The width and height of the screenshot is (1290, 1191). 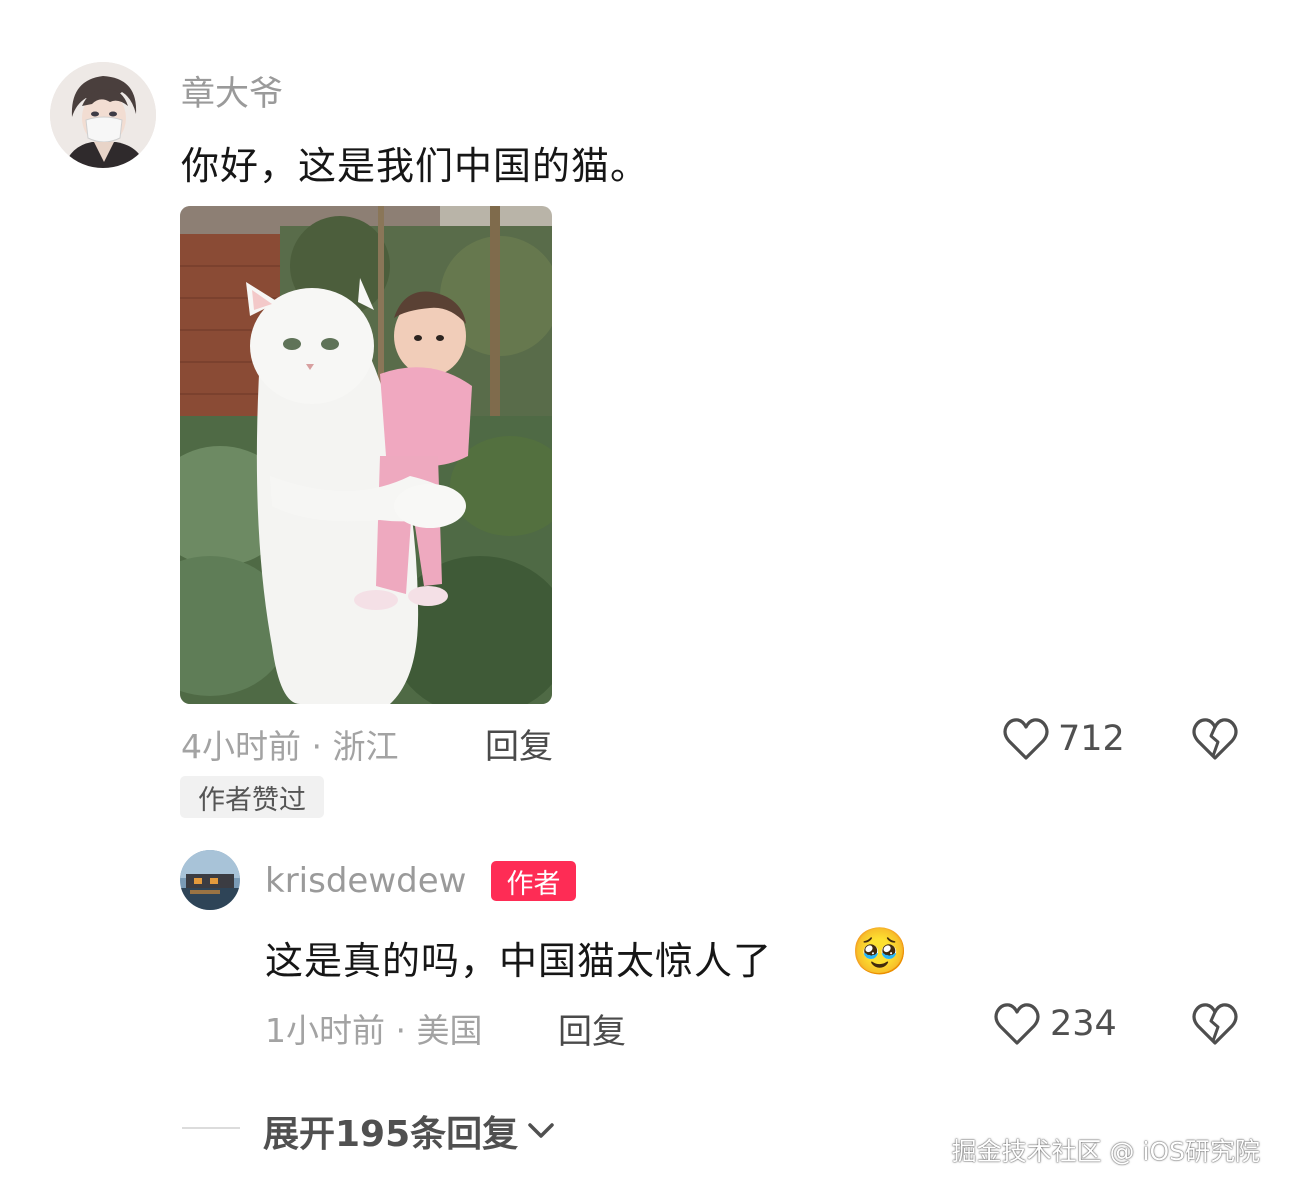 What do you see at coordinates (415, 166) in the screenshot?
I see `comment-text: 你好，这是我们中国的猫。` at bounding box center [415, 166].